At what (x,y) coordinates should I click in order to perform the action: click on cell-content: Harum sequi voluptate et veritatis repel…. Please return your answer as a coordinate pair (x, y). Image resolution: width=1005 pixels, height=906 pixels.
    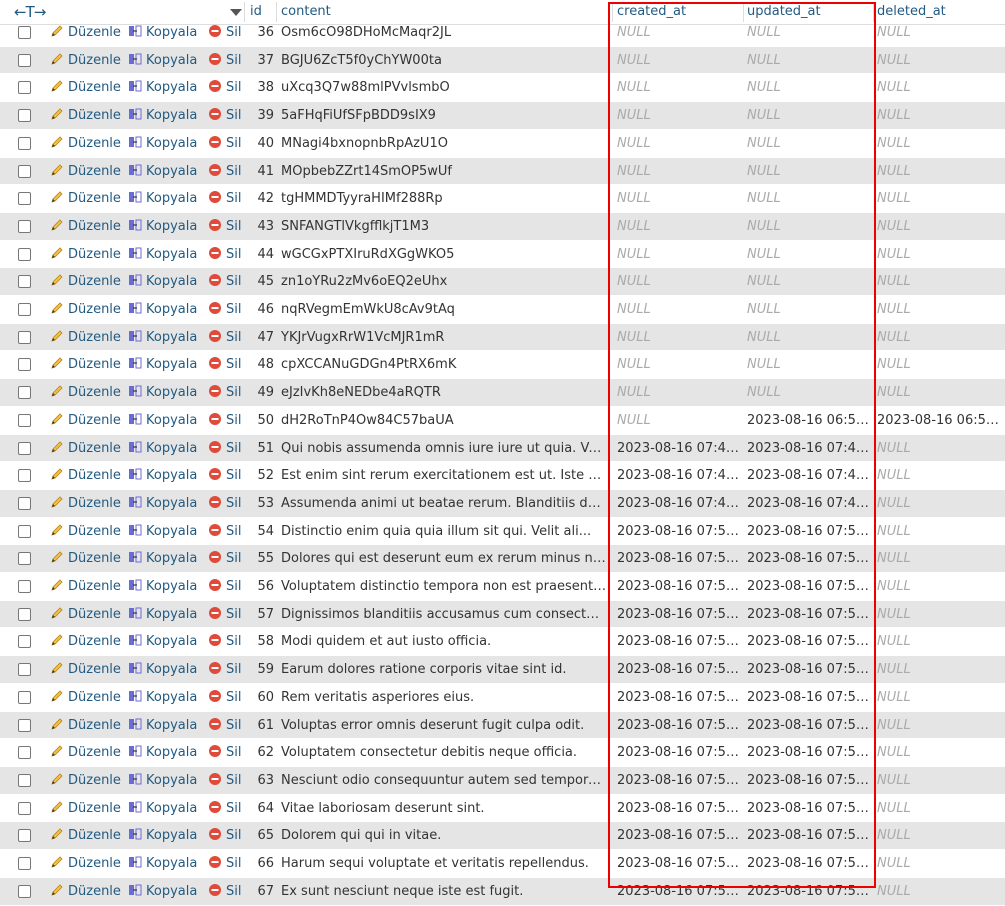
    Looking at the image, I should click on (444, 864).